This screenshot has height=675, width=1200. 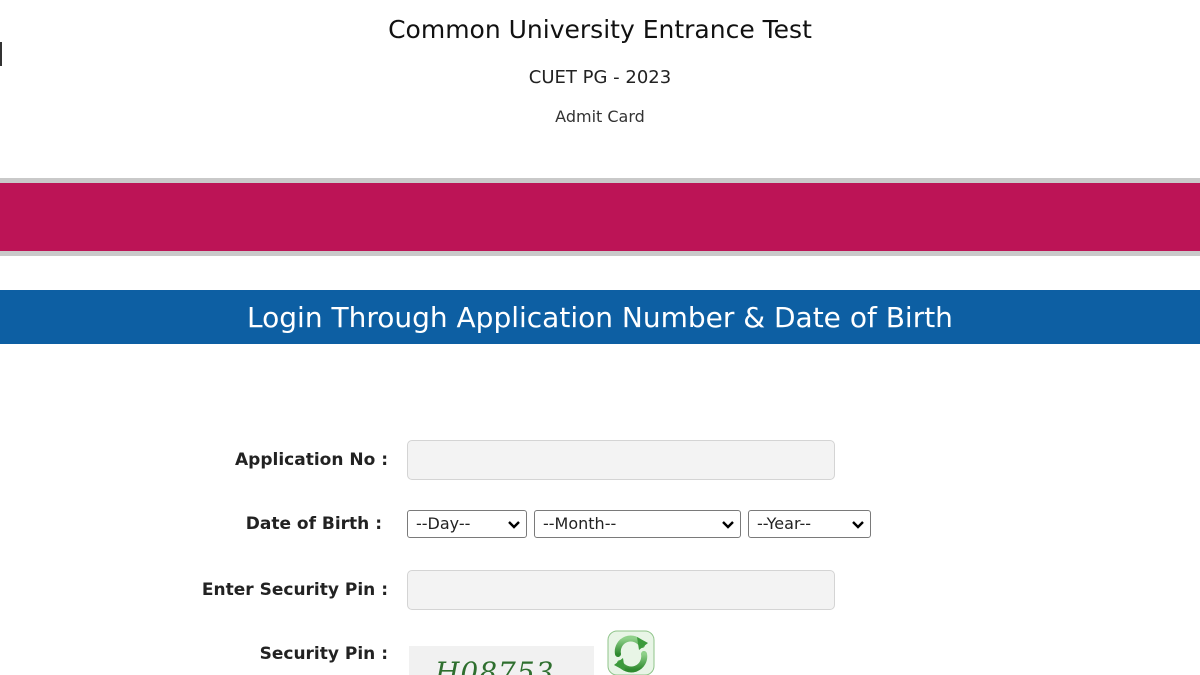 I want to click on year-select-value: --Year--, so click(x=784, y=523).